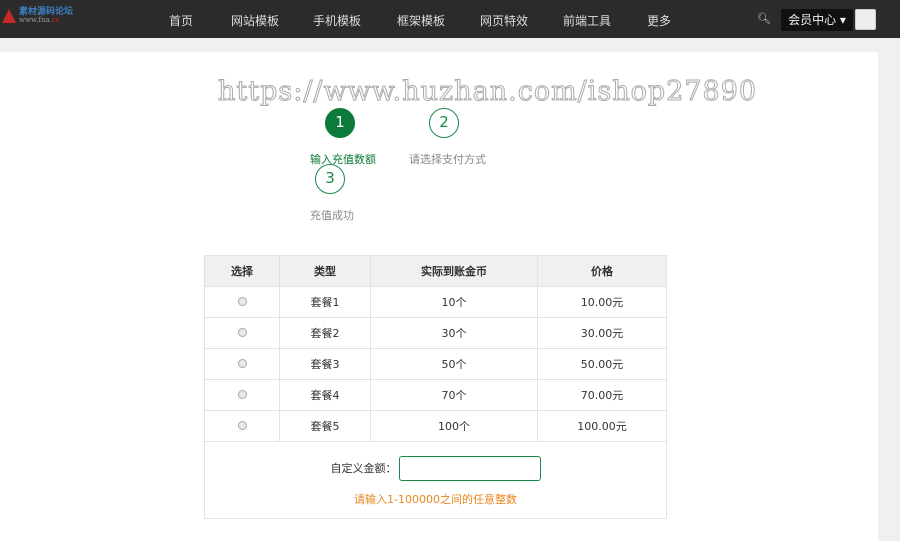 This screenshot has height=541, width=900. What do you see at coordinates (34, 20) in the screenshot?
I see `logo-url: www.fna` at bounding box center [34, 20].